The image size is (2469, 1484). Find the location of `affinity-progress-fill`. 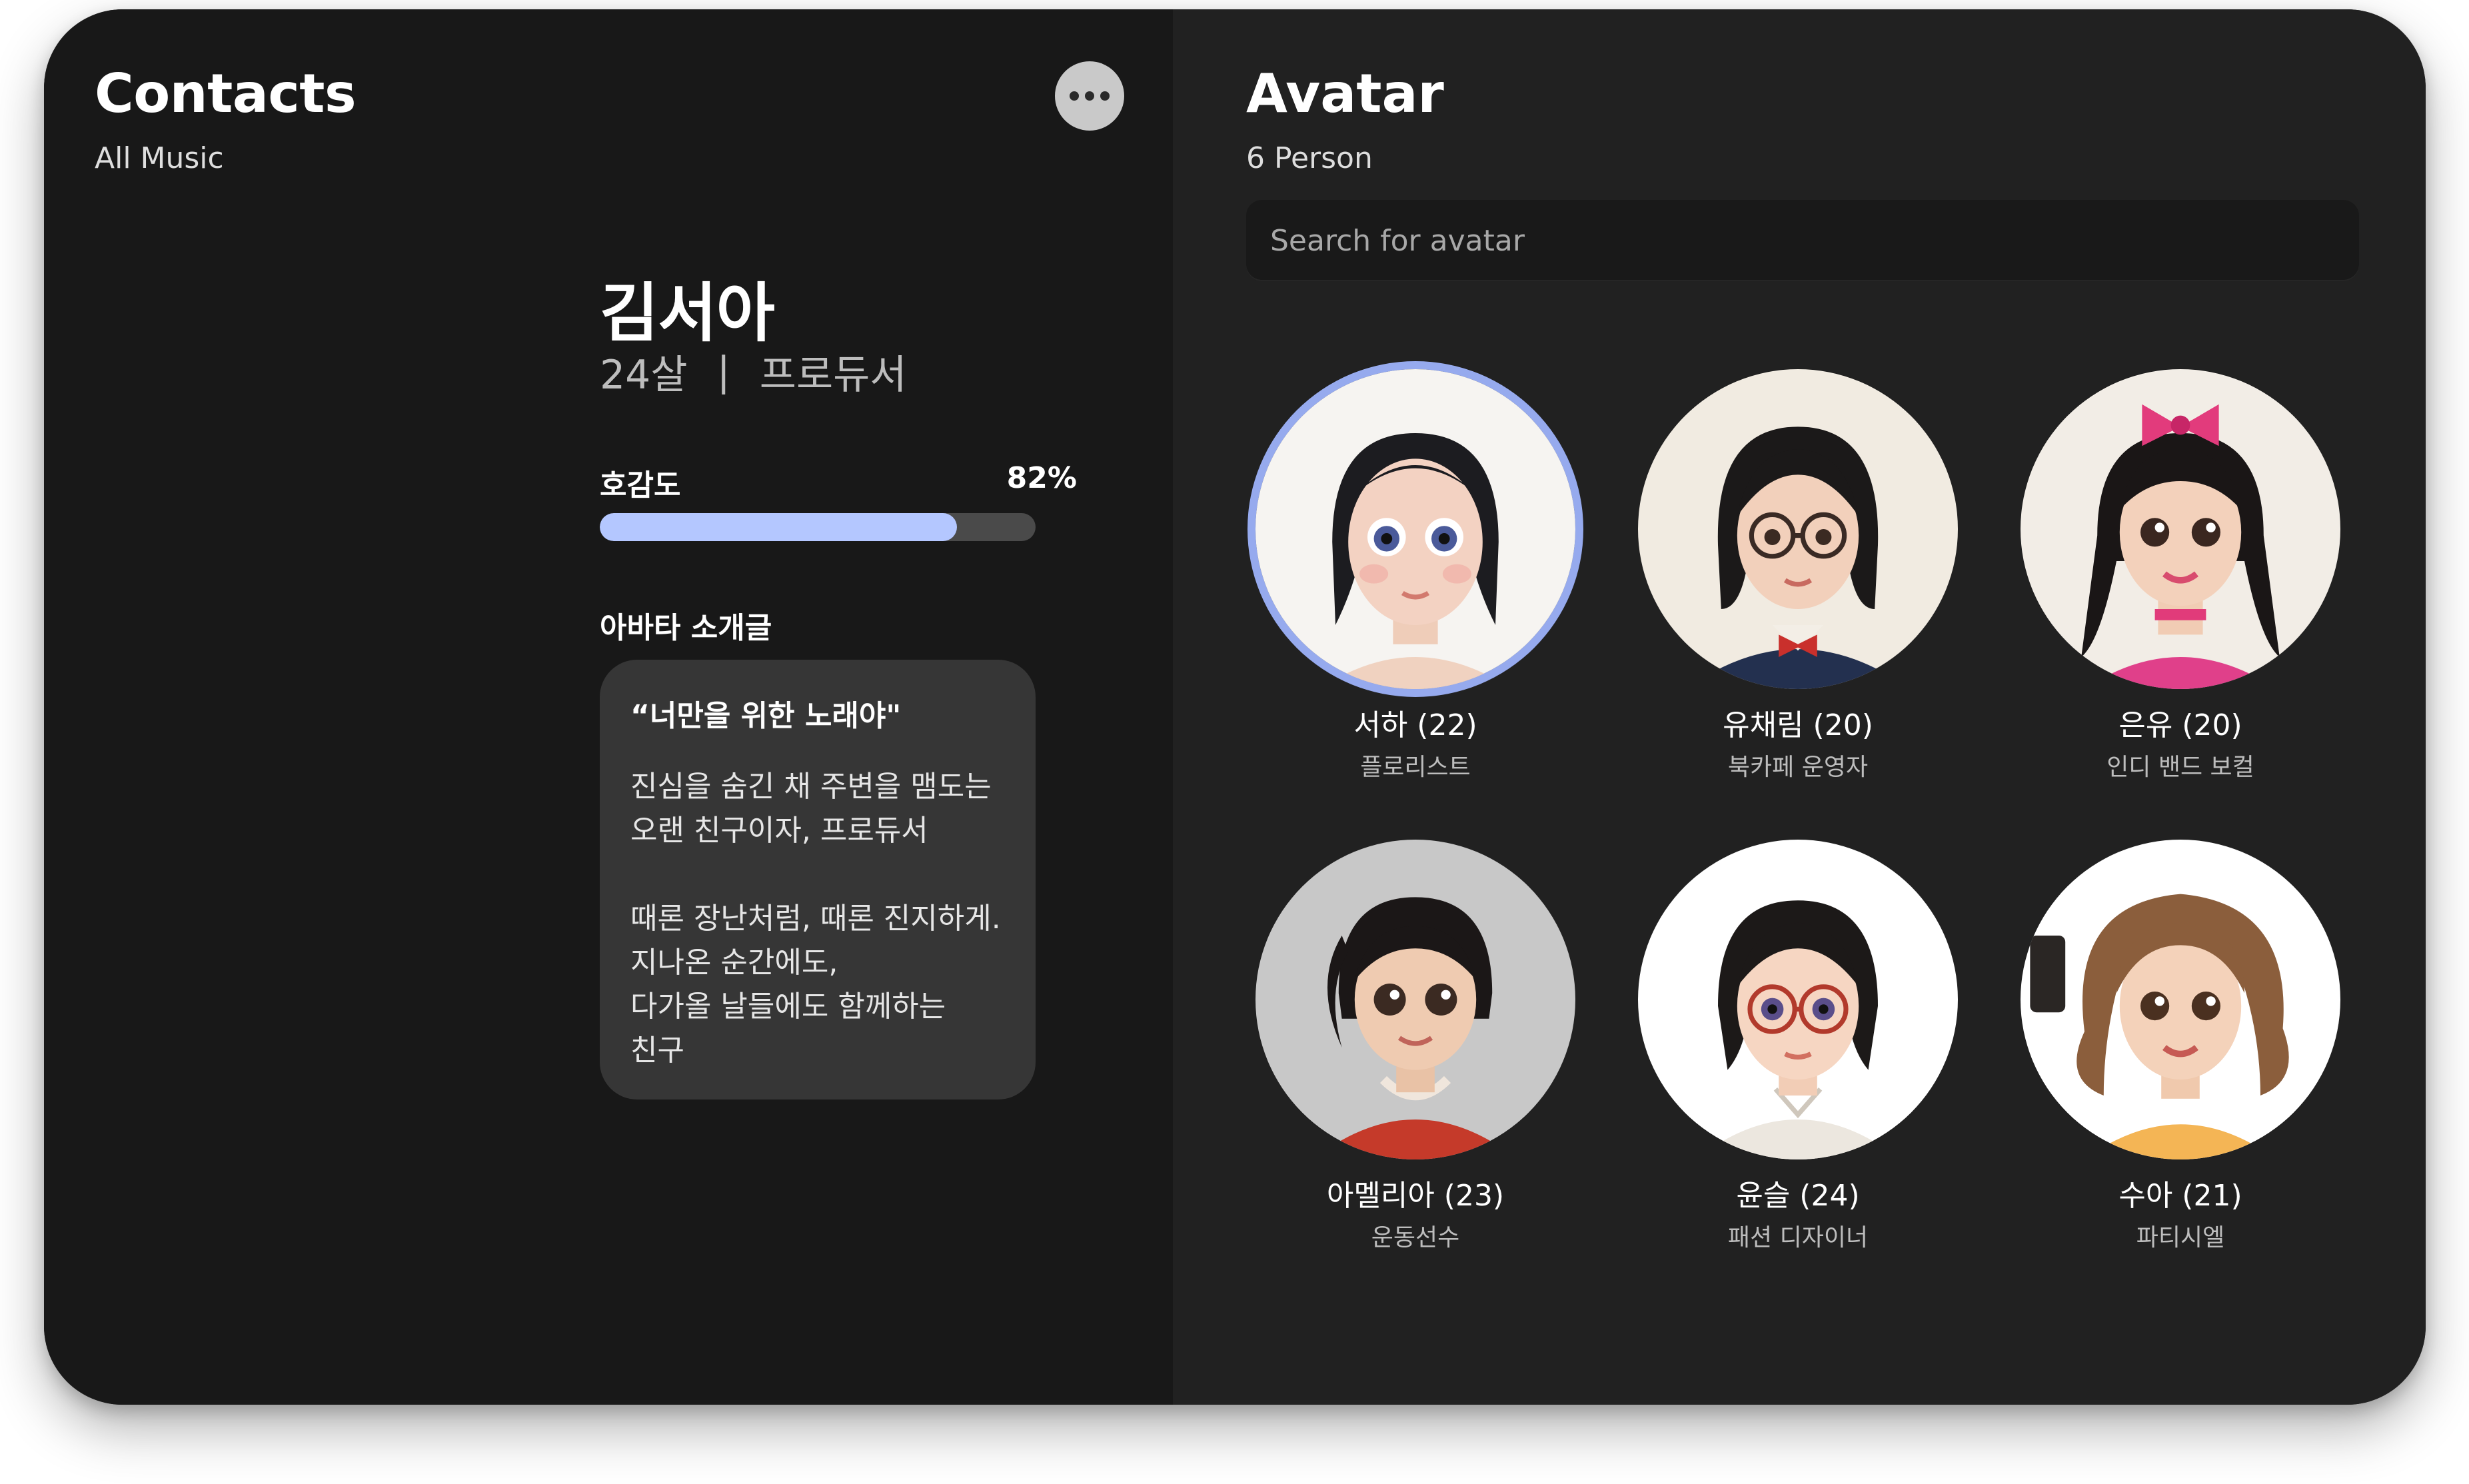

affinity-progress-fill is located at coordinates (779, 527).